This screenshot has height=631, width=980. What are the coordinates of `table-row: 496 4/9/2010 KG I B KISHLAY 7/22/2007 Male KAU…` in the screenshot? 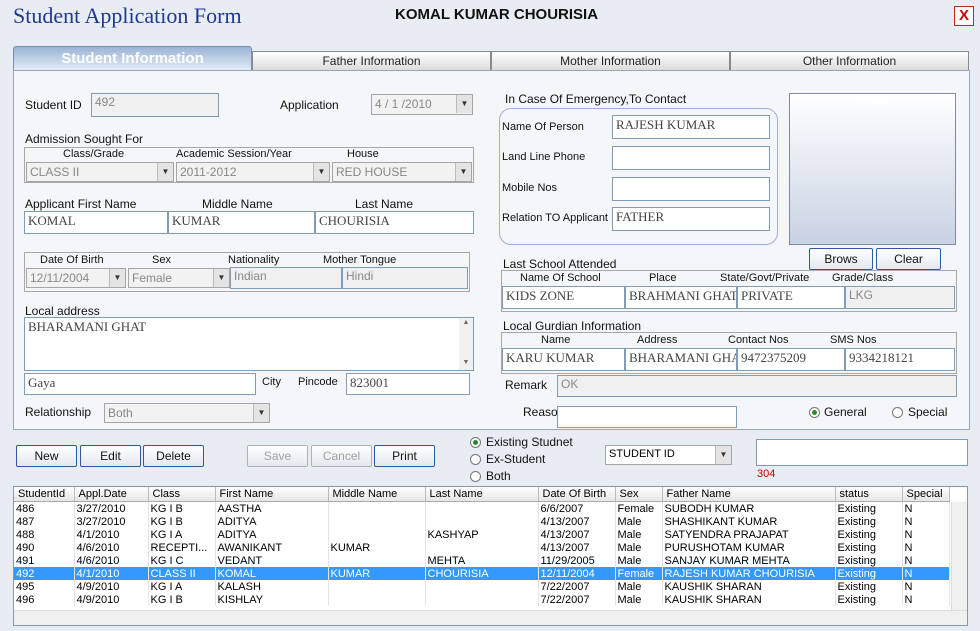 It's located at (482, 599).